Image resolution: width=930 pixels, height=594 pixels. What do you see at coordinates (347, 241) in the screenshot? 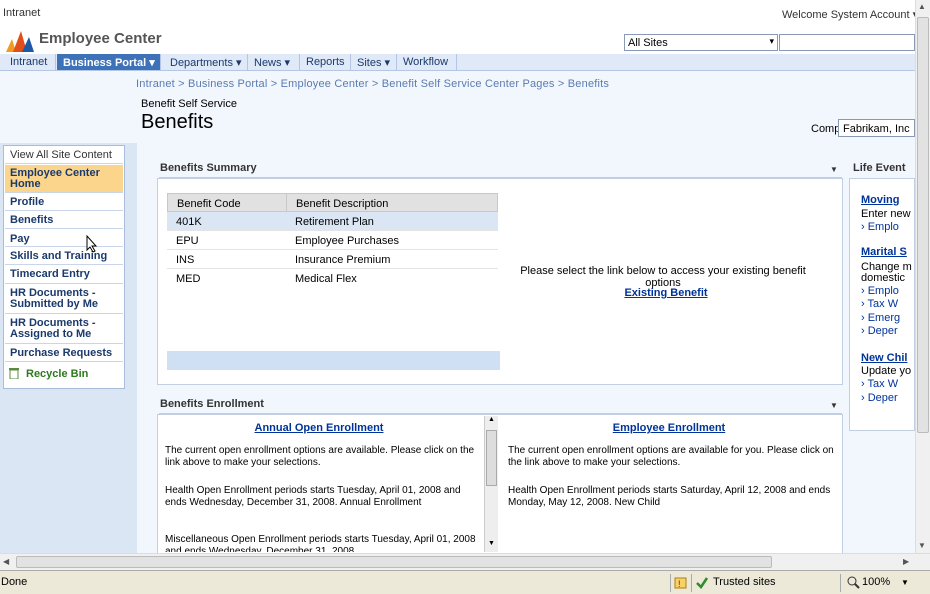
I see `cell-description: Employee Purchases` at bounding box center [347, 241].